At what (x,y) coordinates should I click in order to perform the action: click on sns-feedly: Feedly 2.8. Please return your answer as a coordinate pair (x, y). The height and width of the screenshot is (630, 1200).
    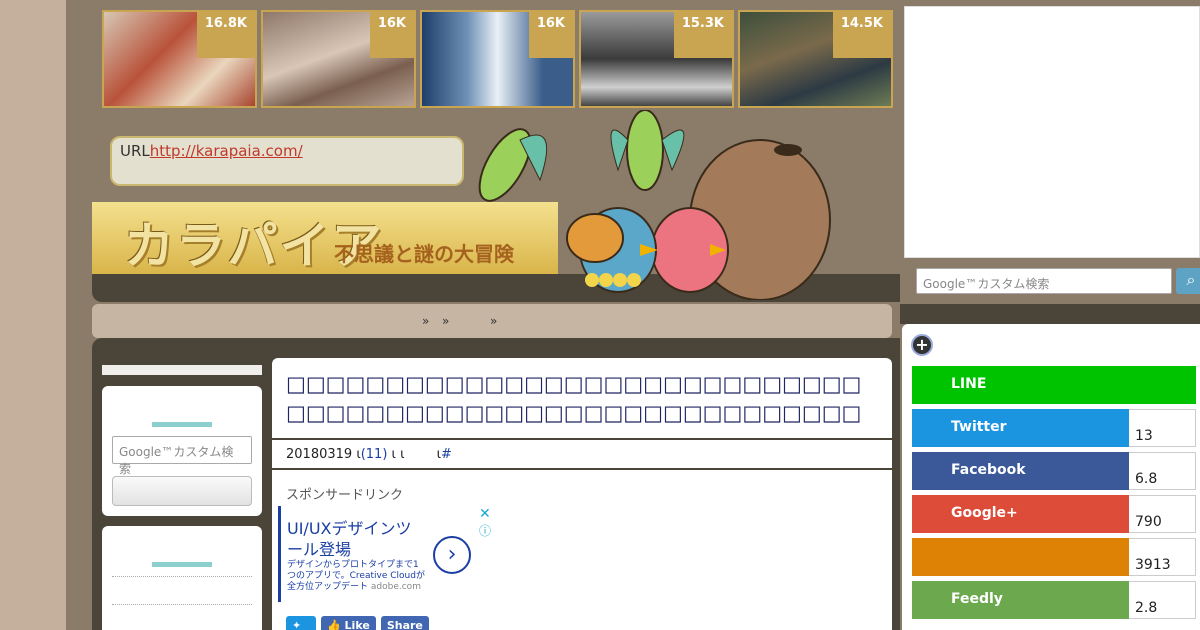
    Looking at the image, I should click on (1054, 600).